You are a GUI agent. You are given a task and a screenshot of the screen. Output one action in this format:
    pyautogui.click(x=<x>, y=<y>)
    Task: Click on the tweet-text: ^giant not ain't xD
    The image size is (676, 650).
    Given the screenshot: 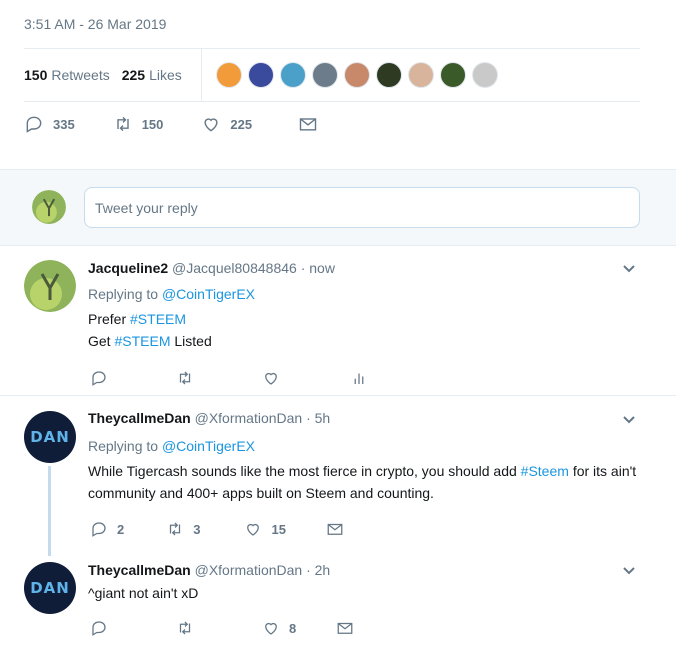 What is the action you would take?
    pyautogui.click(x=143, y=593)
    